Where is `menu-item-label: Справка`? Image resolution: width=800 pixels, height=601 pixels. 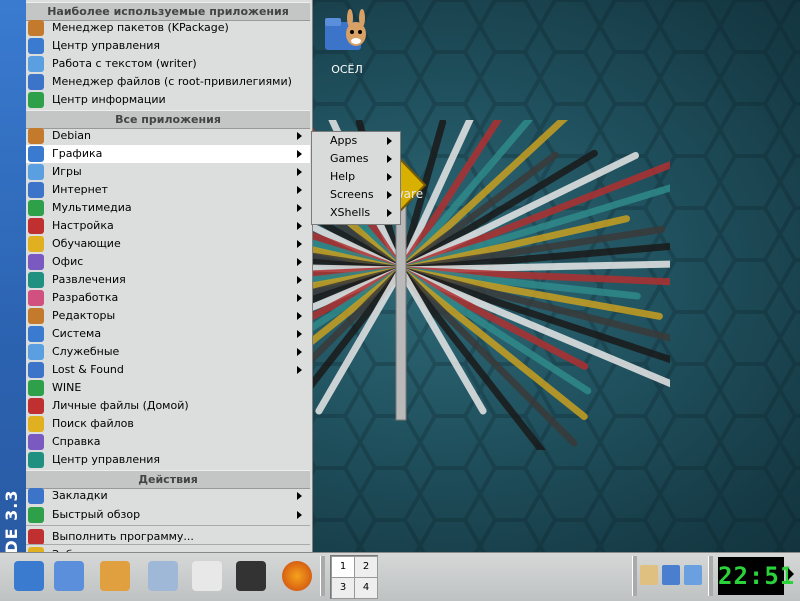 menu-item-label: Справка is located at coordinates (76, 441).